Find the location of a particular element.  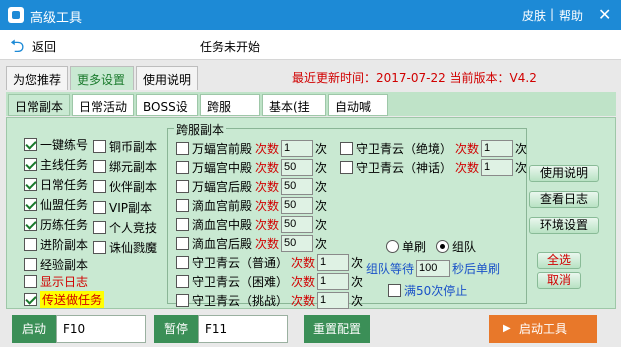

chk-exp-dungeon: 经验副本 is located at coordinates (56, 264).